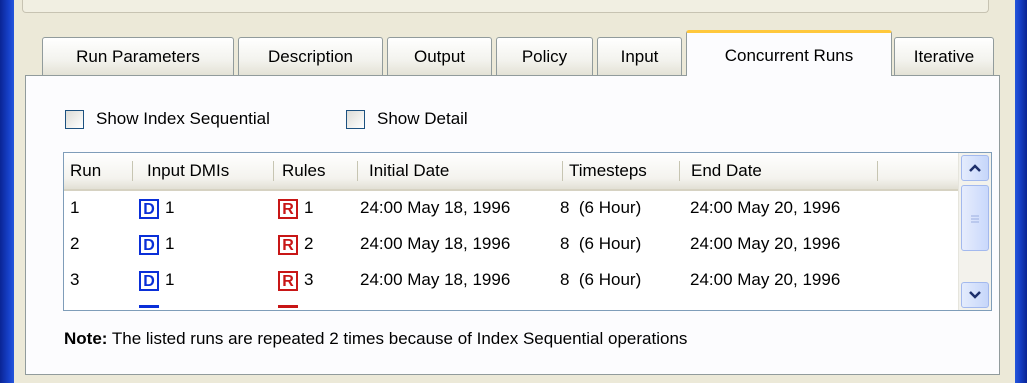 This screenshot has height=383, width=1027. I want to click on note-label: Note:, so click(86, 338).